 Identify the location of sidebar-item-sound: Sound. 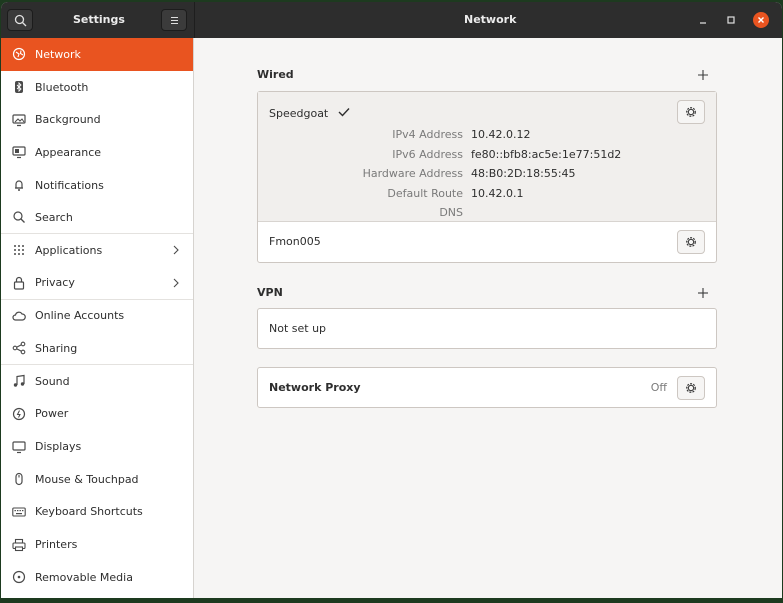
(97, 381).